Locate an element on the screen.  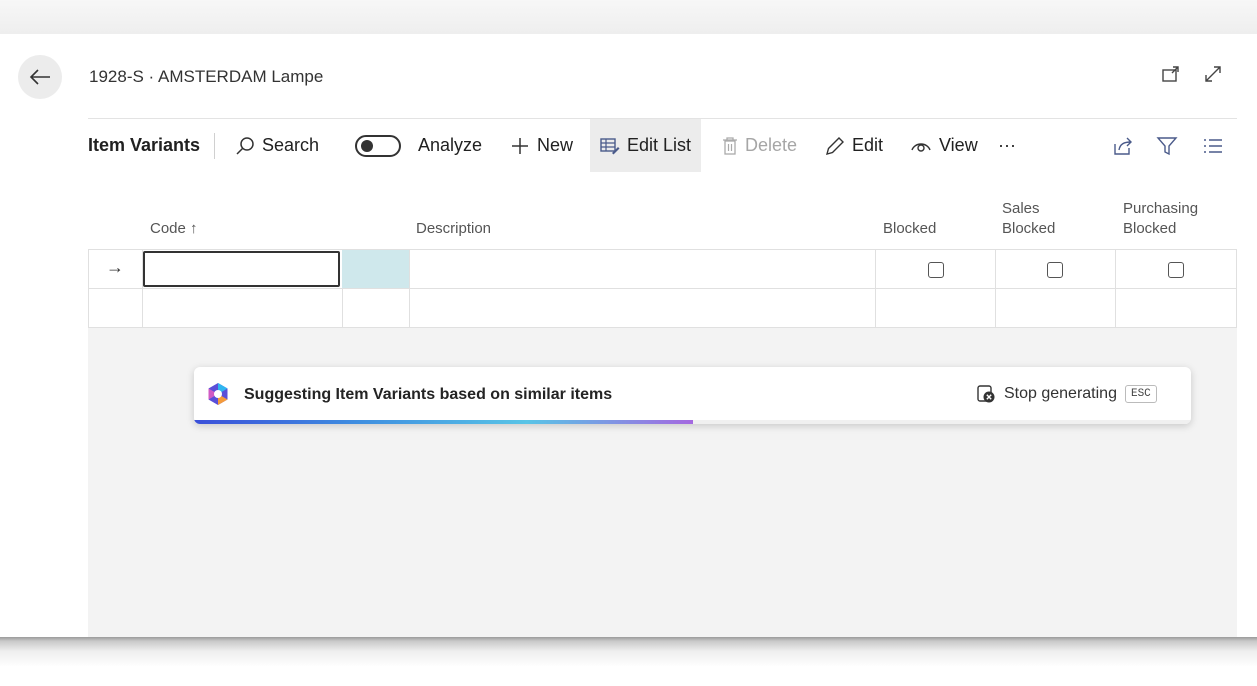
pencil-icon is located at coordinates (835, 145).